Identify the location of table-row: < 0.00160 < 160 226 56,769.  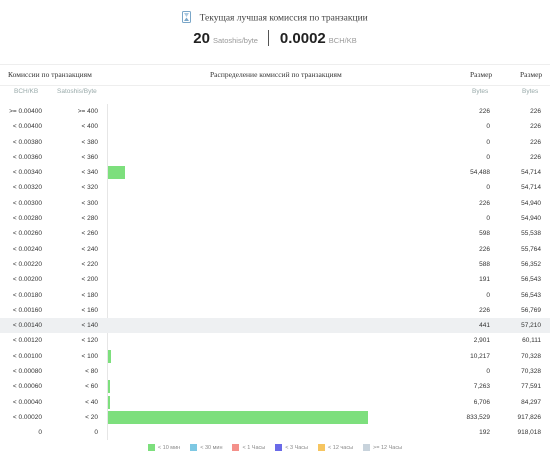
(275, 310).